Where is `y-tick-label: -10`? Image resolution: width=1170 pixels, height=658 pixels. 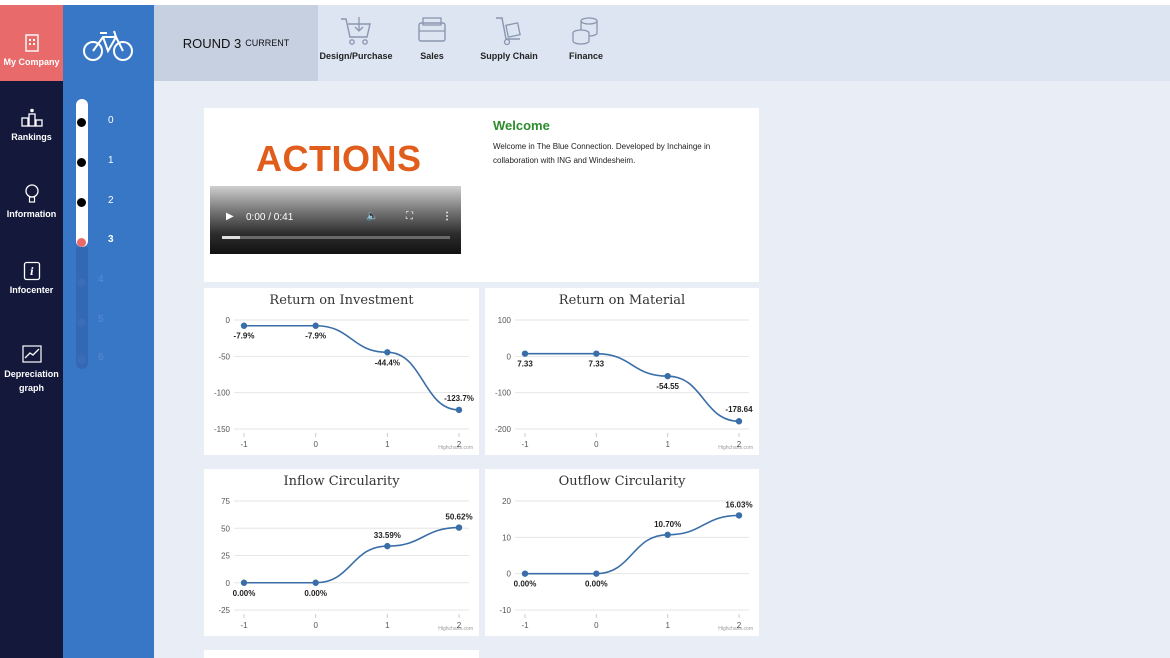
y-tick-label: -10 is located at coordinates (505, 610).